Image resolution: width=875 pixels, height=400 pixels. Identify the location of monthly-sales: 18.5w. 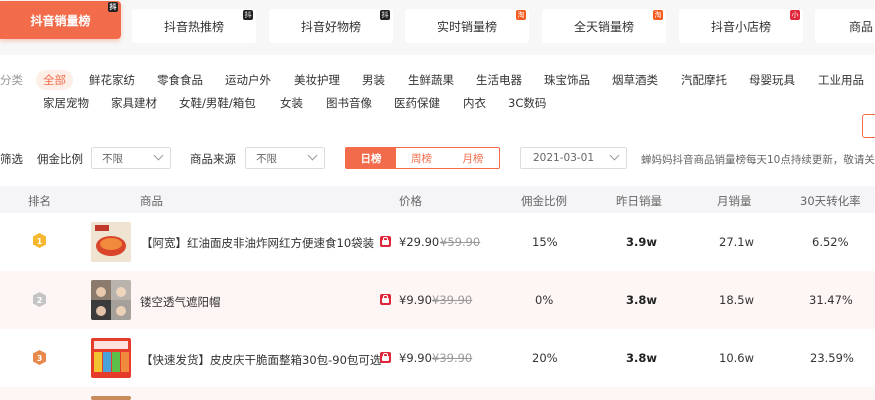
(737, 300).